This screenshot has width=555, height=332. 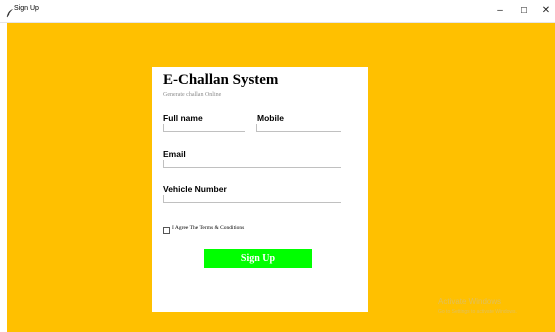 What do you see at coordinates (195, 189) in the screenshot?
I see `vehicle-number-label: Vehicle Number` at bounding box center [195, 189].